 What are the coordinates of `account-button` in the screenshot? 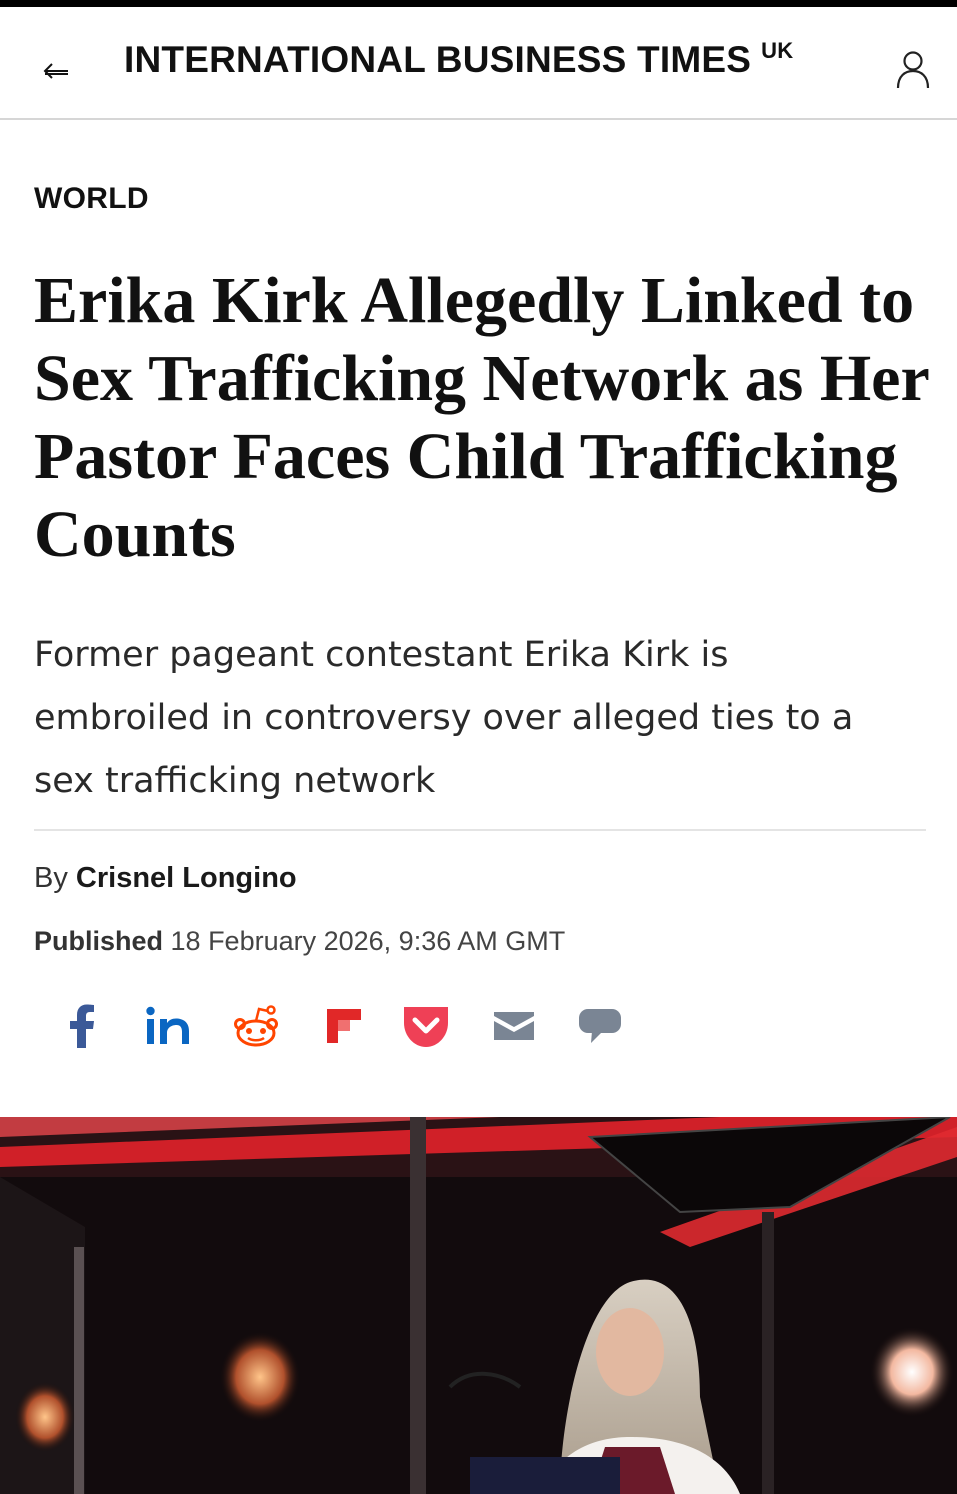 It's located at (913, 69).